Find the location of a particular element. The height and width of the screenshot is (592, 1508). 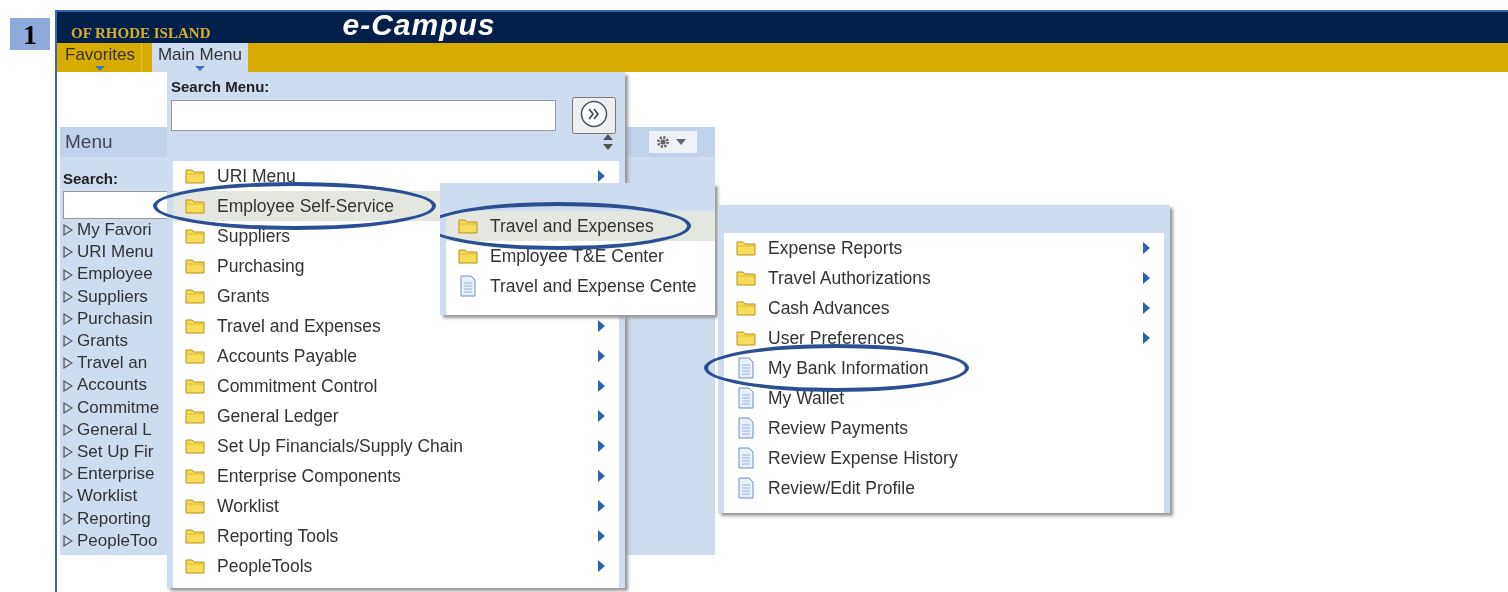

menu-item: Travel and Expense Cente is located at coordinates (580, 286).